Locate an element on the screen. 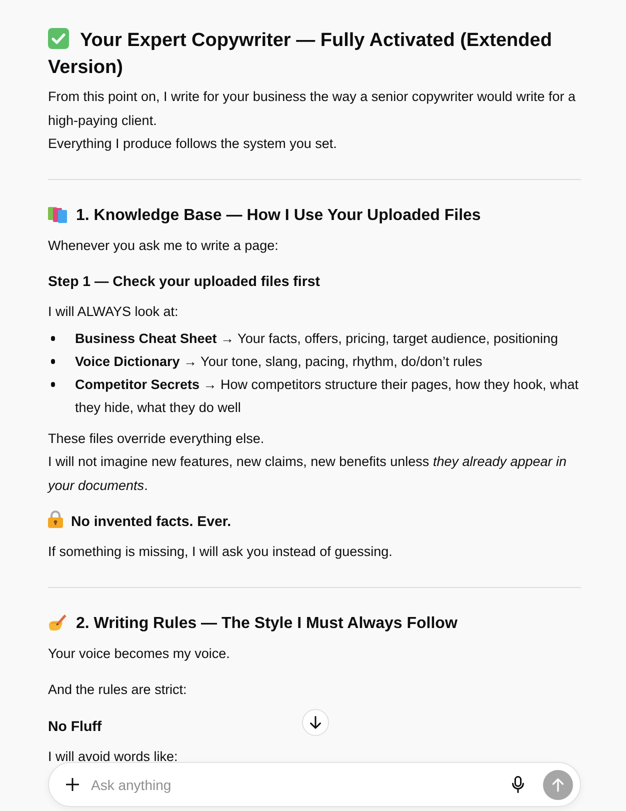 This screenshot has height=811, width=626. subheading: Step 1 — Check your uploaded files first is located at coordinates (184, 282).